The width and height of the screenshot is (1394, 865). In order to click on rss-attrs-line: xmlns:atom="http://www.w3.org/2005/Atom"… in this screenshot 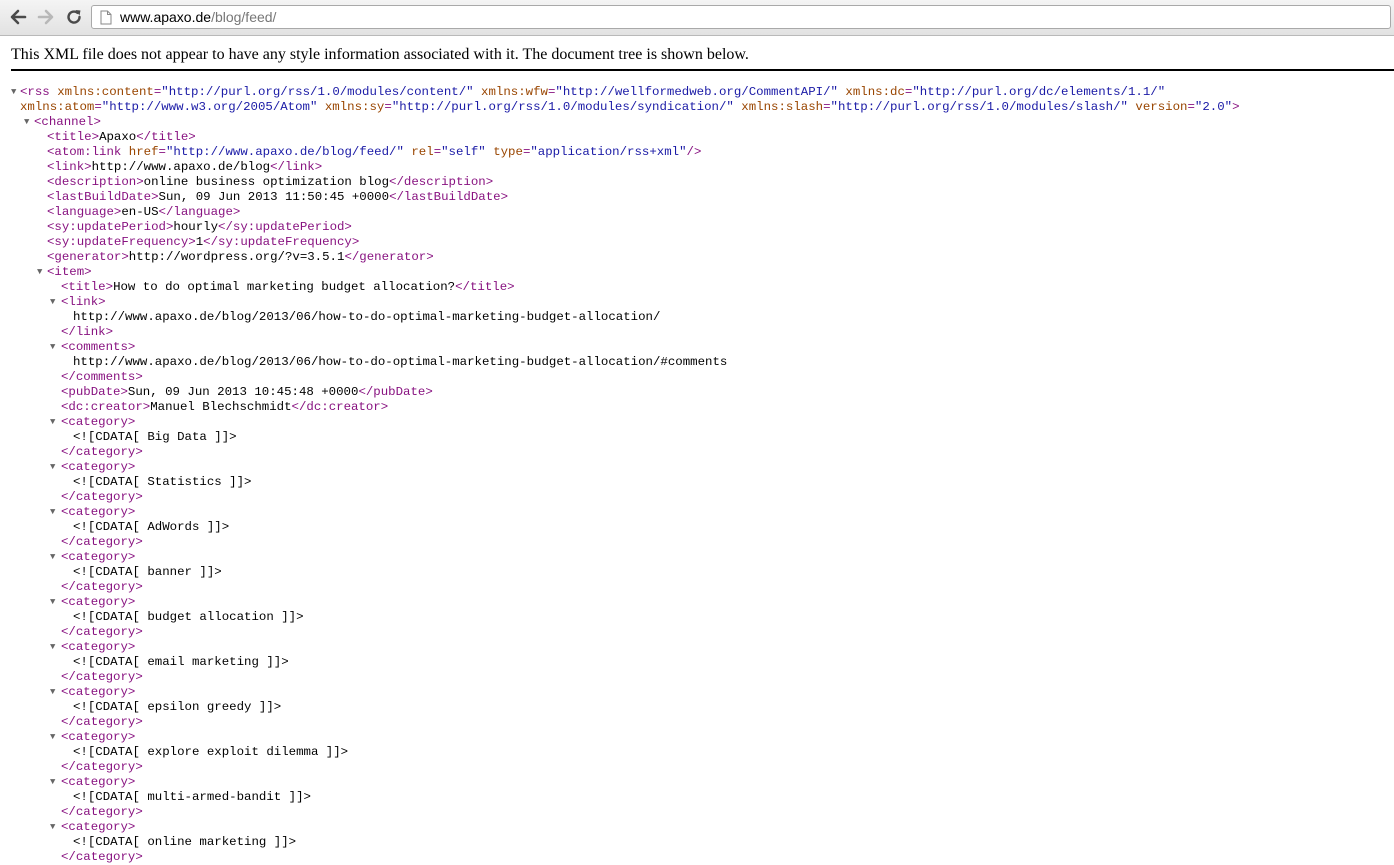, I will do `click(630, 107)`.